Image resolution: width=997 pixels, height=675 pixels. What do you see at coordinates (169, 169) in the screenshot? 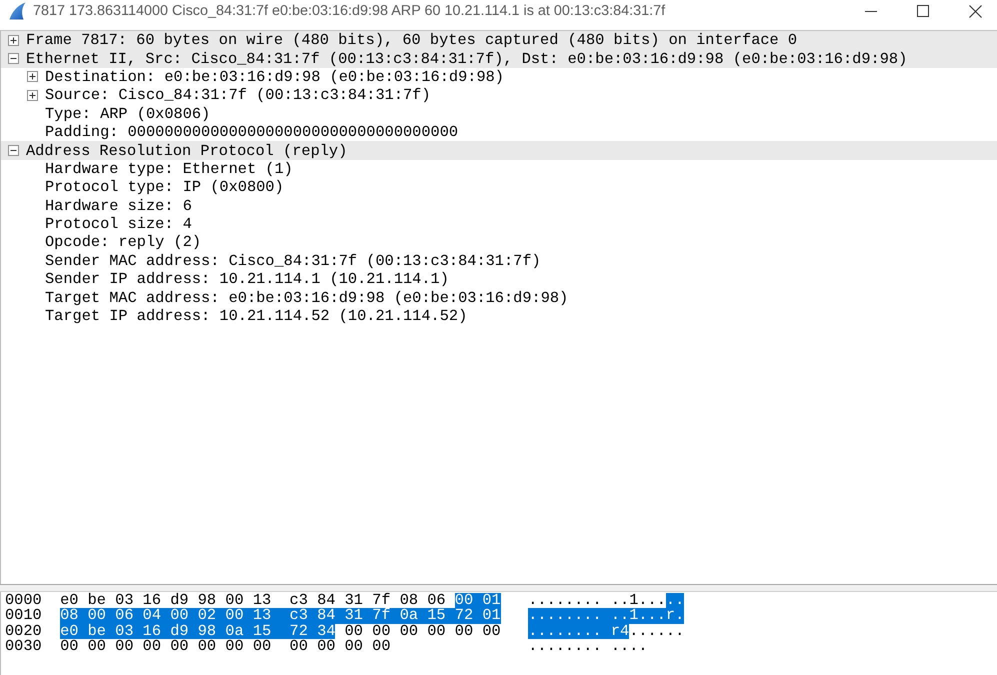
I see `tree-item: Hardware type: Ethernet (1)` at bounding box center [169, 169].